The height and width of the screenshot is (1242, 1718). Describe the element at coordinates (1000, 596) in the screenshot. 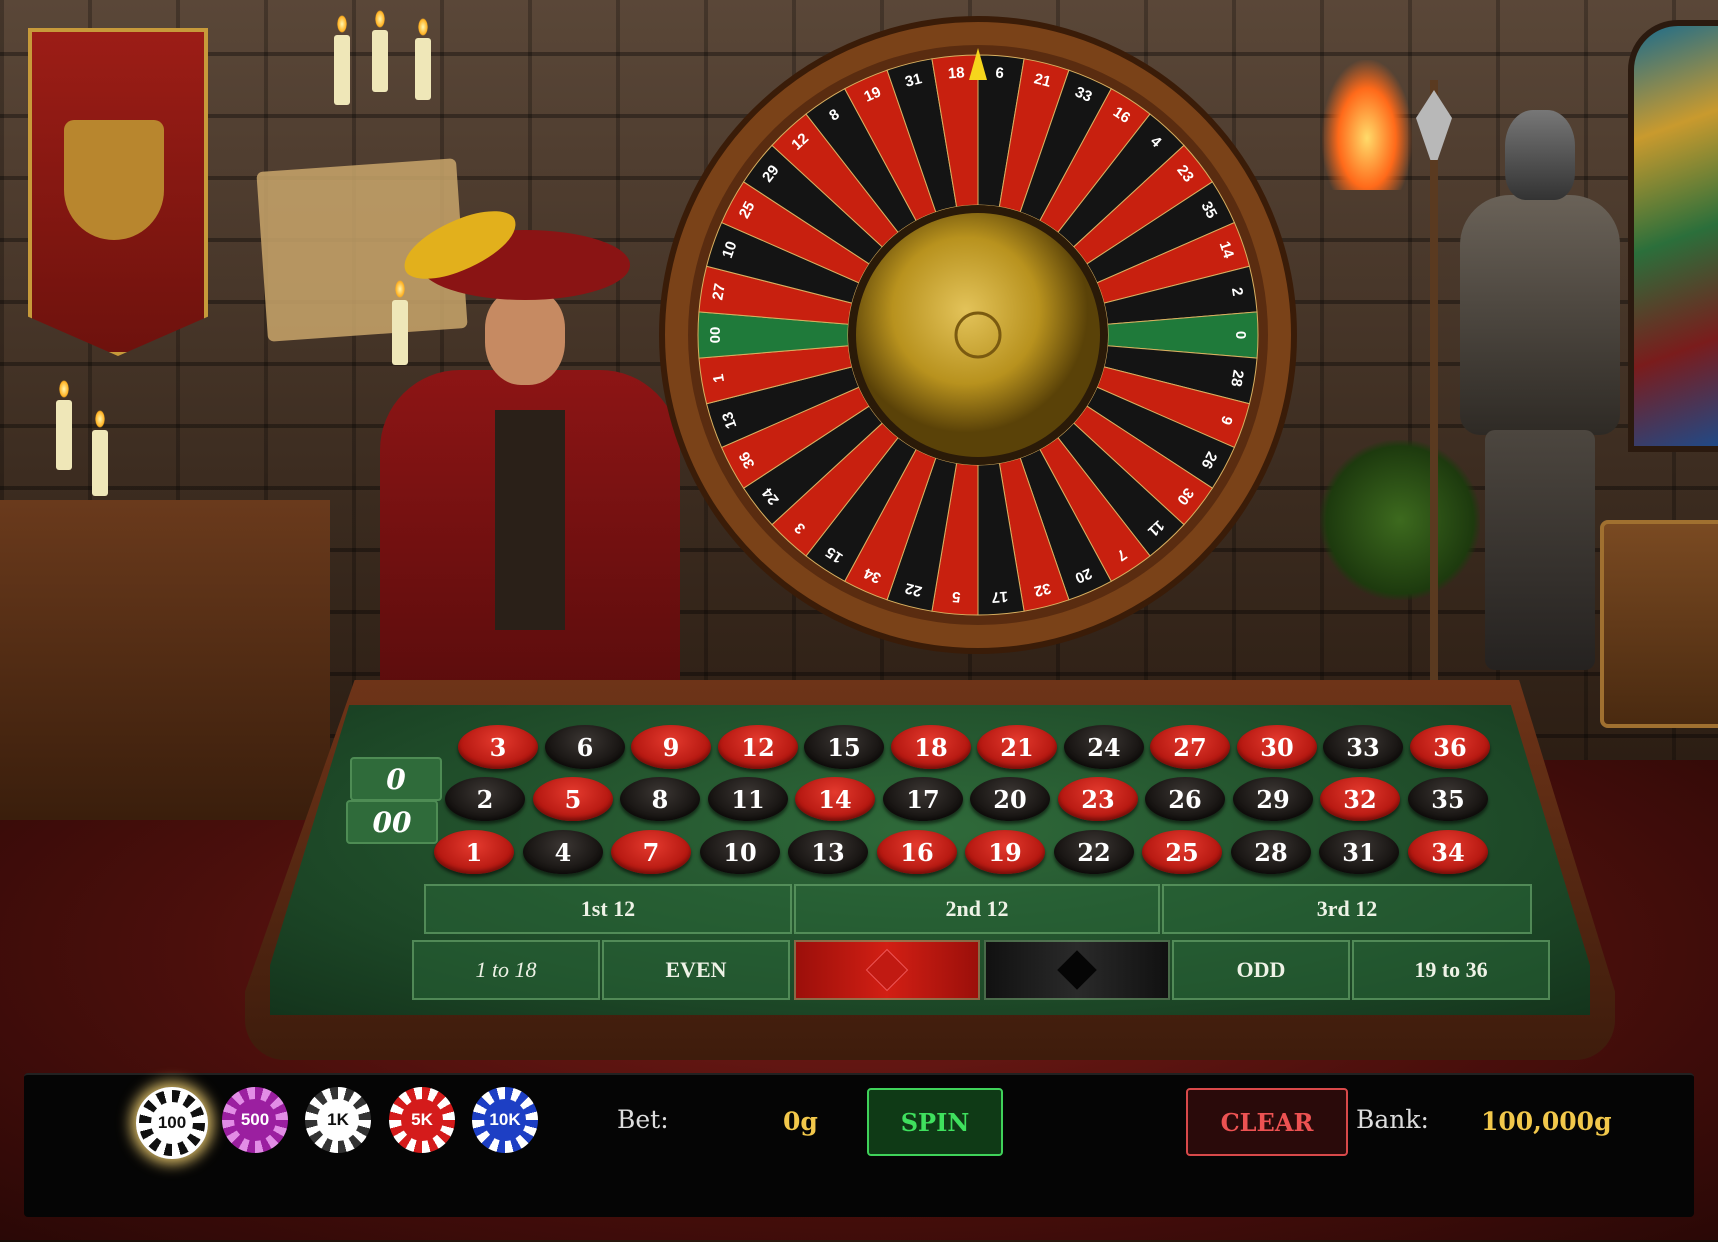

I see `wheel-pocket-number: 17` at that location.